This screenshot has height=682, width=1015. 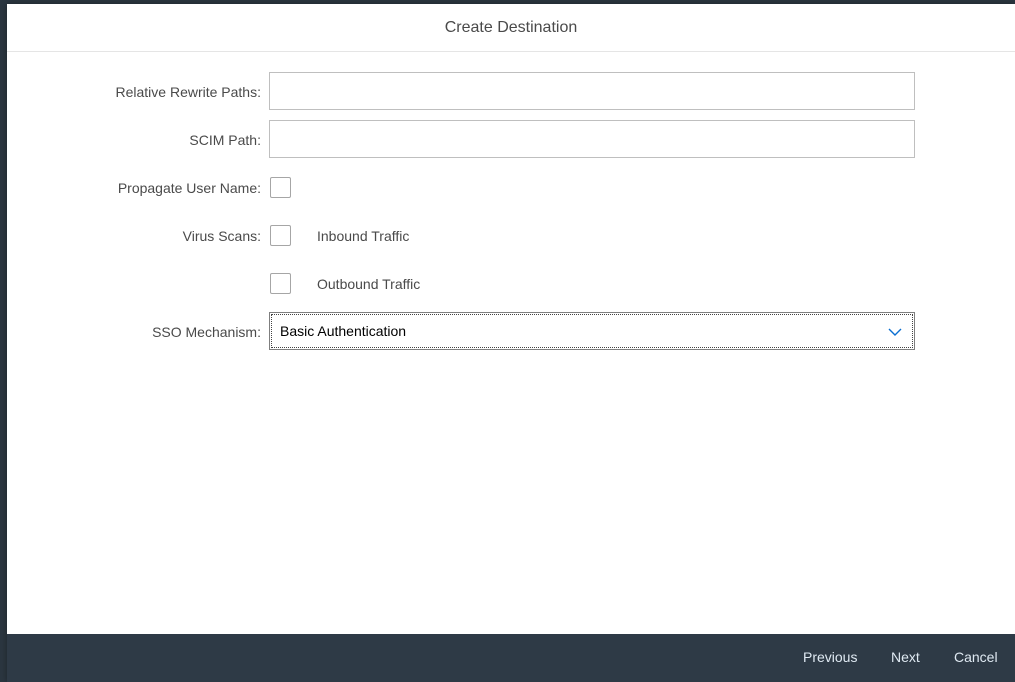 What do you see at coordinates (905, 657) in the screenshot?
I see `next-button: Next` at bounding box center [905, 657].